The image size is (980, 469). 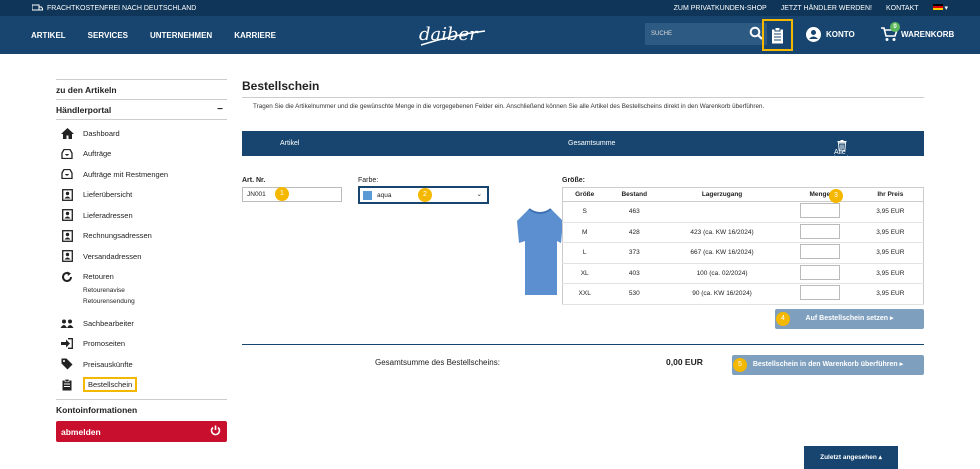 I want to click on sign-in-icon, so click(x=67, y=344).